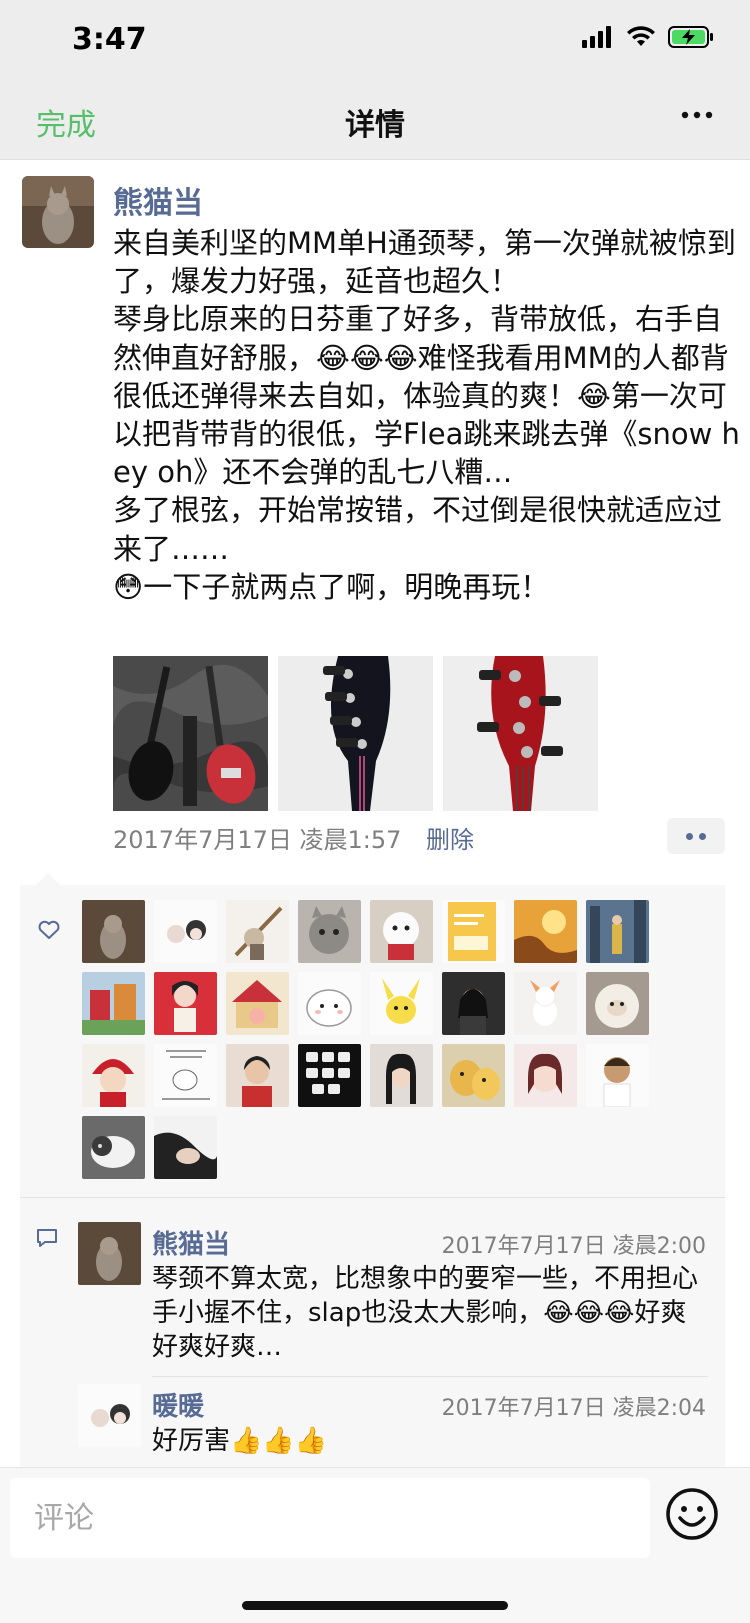  I want to click on heart-outline-icon, so click(49, 932).